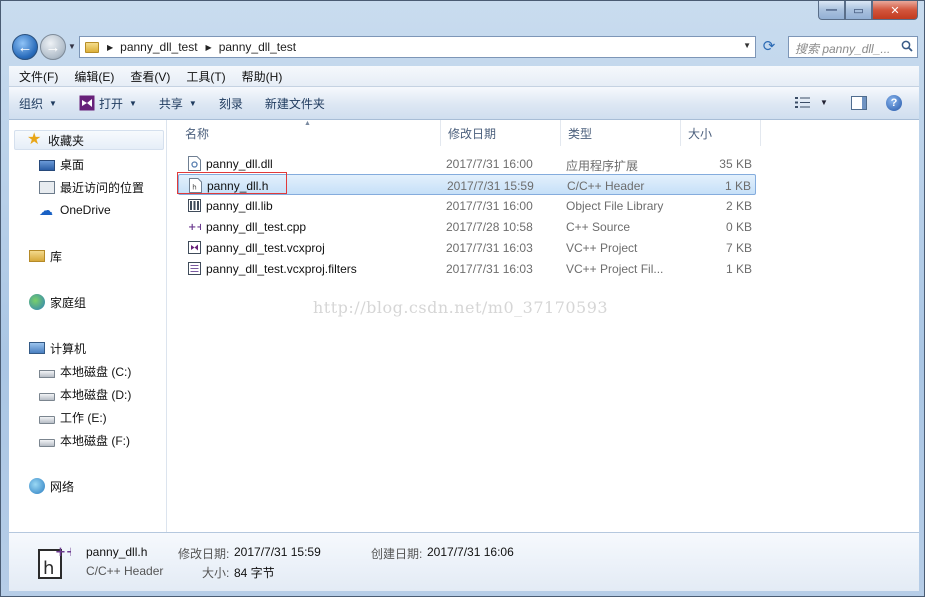 This screenshot has width=925, height=597. Describe the element at coordinates (464, 103) in the screenshot. I see `command-bar: 组织 ▼ 打开 ▼ 共享 ▼ 刻录 新建文件夹 ▼ ?` at that location.